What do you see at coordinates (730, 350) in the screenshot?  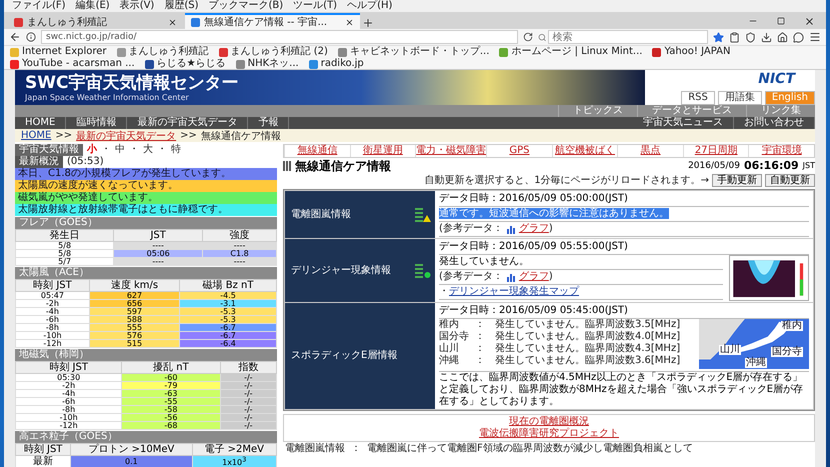 I see `map-label: 山川` at bounding box center [730, 350].